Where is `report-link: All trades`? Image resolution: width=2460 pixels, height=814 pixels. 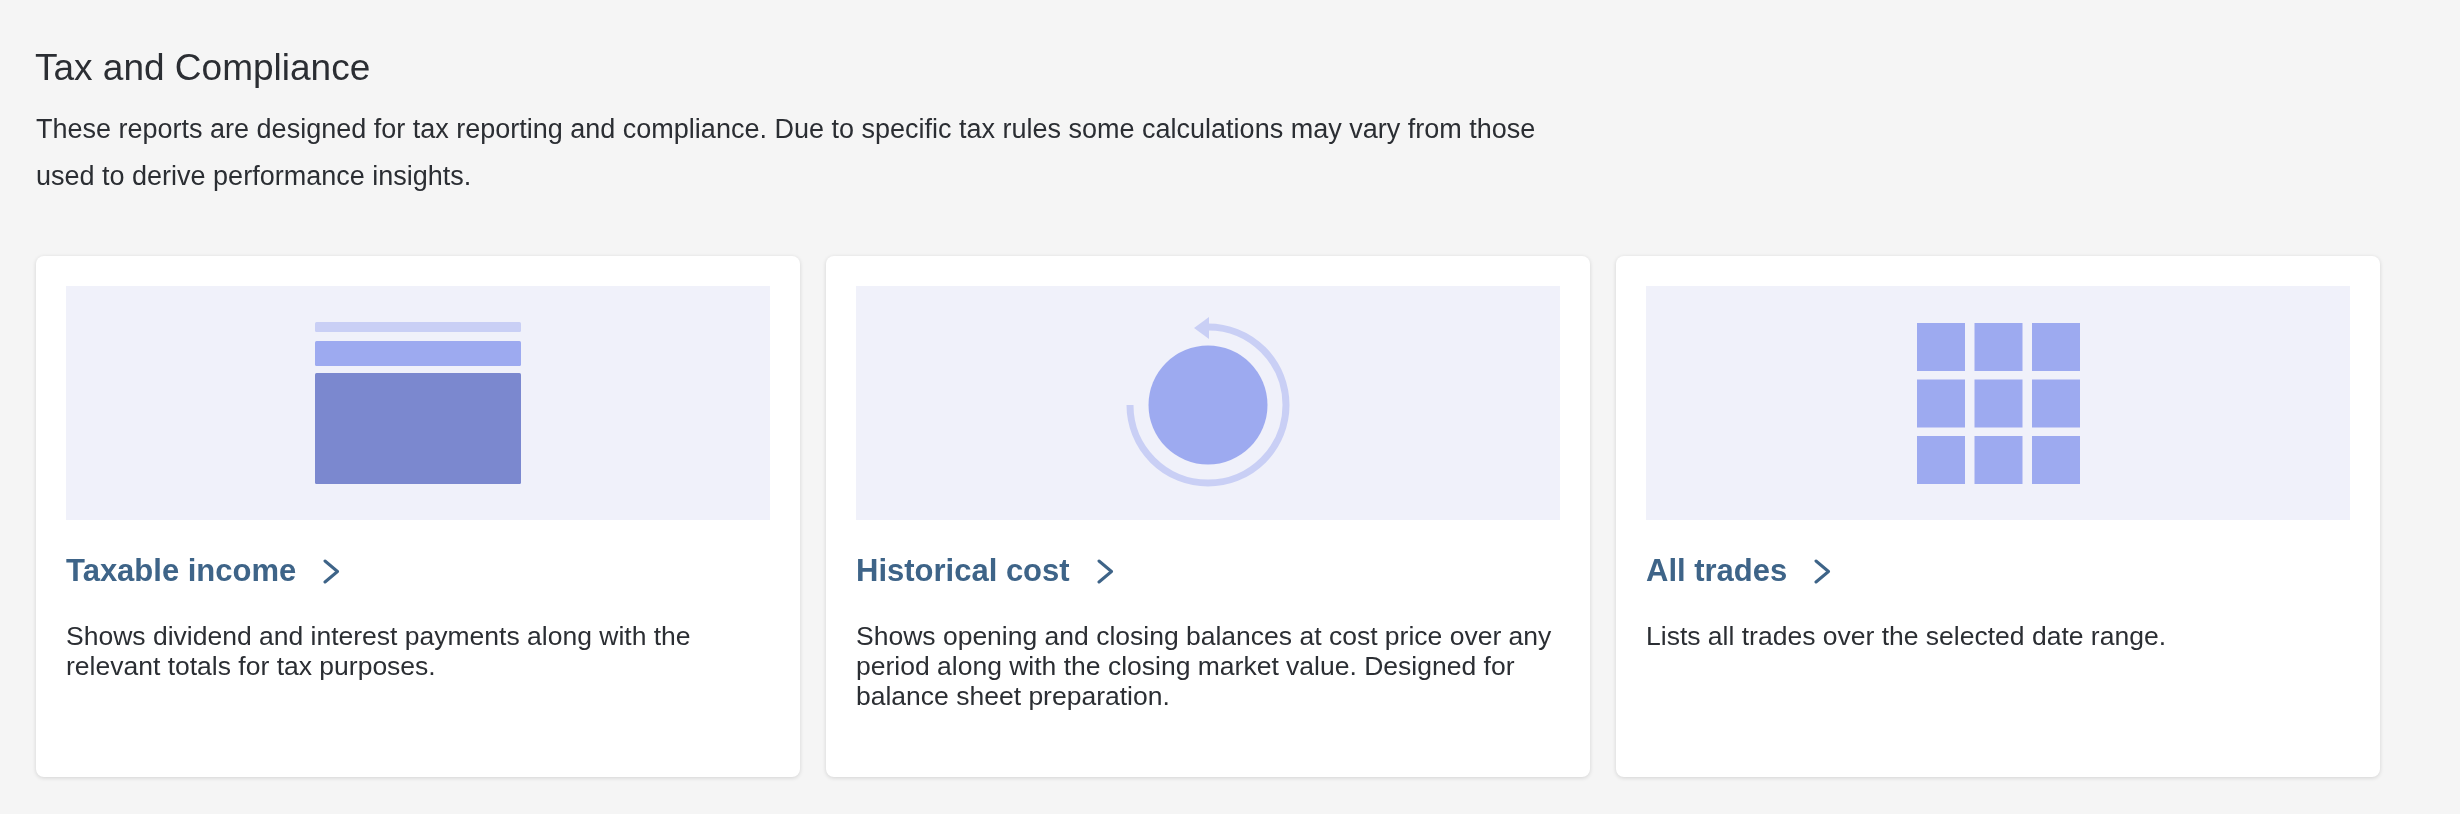 report-link: All trades is located at coordinates (1739, 571).